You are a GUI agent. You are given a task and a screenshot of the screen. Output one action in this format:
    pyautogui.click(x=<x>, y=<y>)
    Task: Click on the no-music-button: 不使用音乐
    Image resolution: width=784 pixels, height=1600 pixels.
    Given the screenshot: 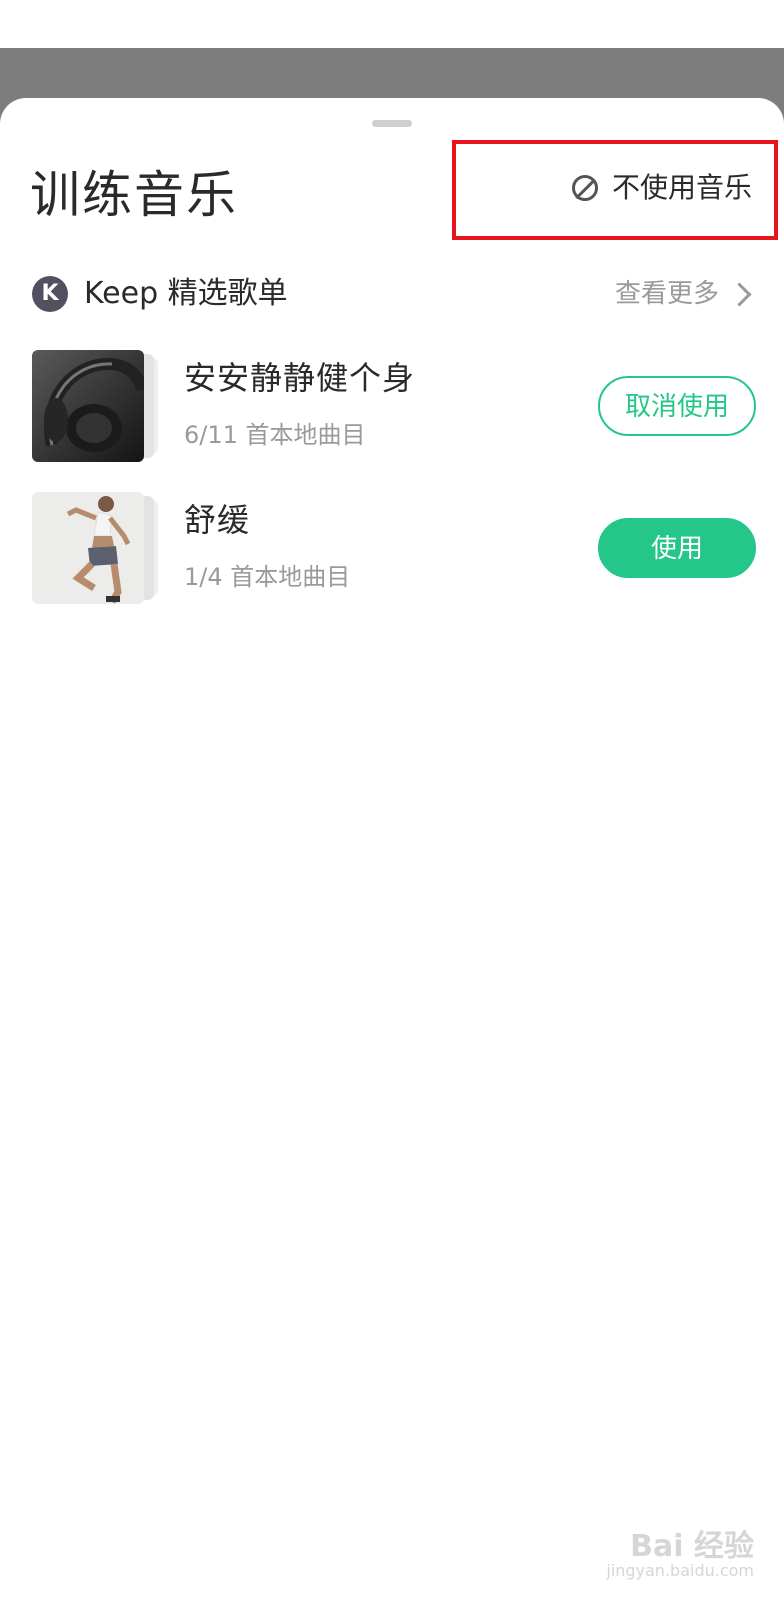 What is the action you would take?
    pyautogui.click(x=615, y=190)
    